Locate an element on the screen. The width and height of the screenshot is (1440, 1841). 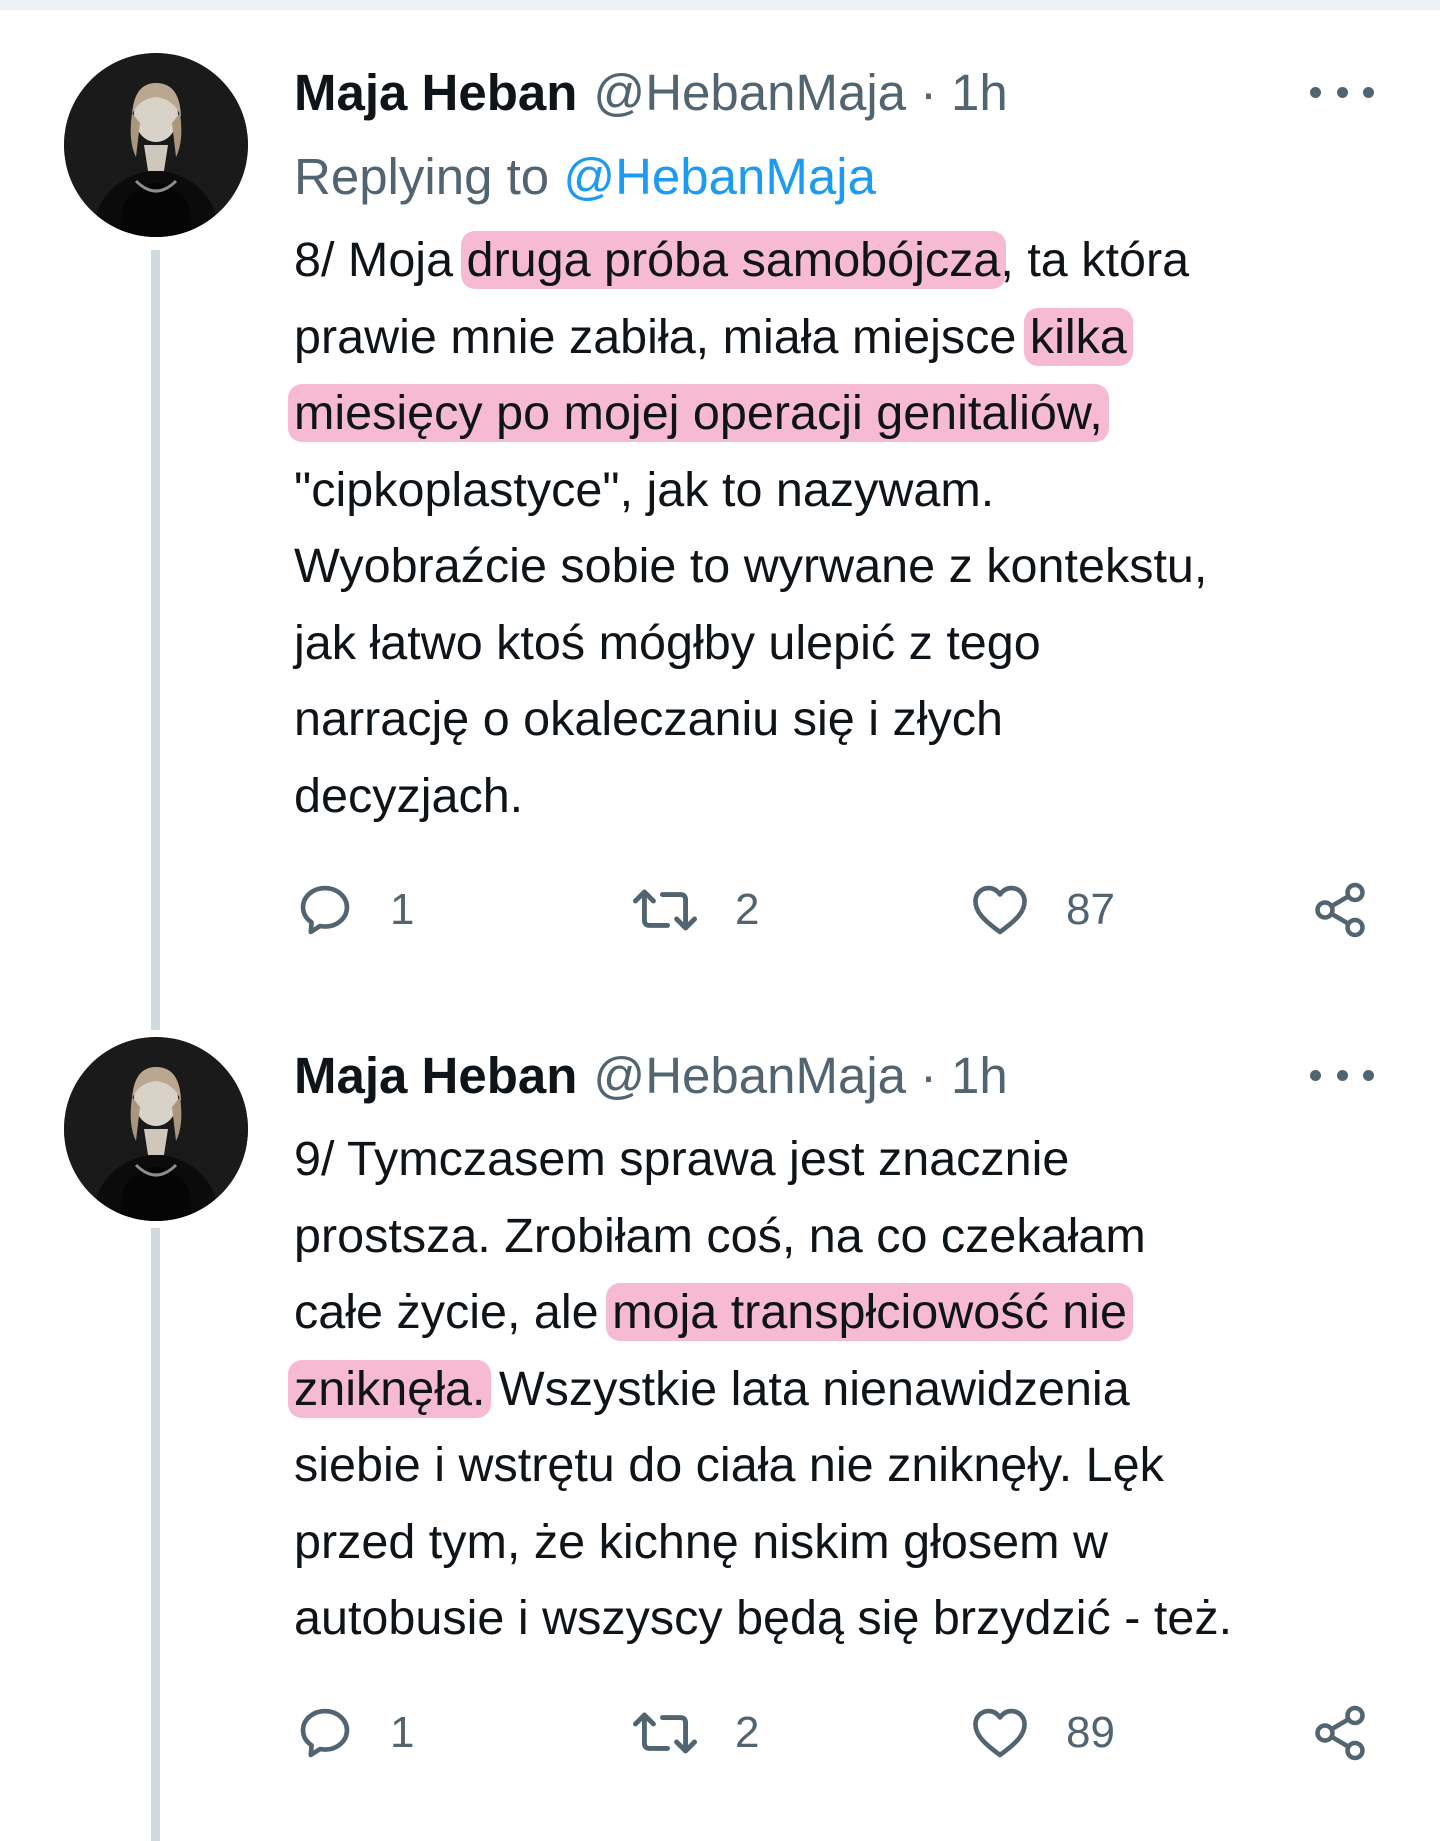
text-segment: jak łatwo ktoś mógłby ulepić z tego is located at coordinates (667, 642).